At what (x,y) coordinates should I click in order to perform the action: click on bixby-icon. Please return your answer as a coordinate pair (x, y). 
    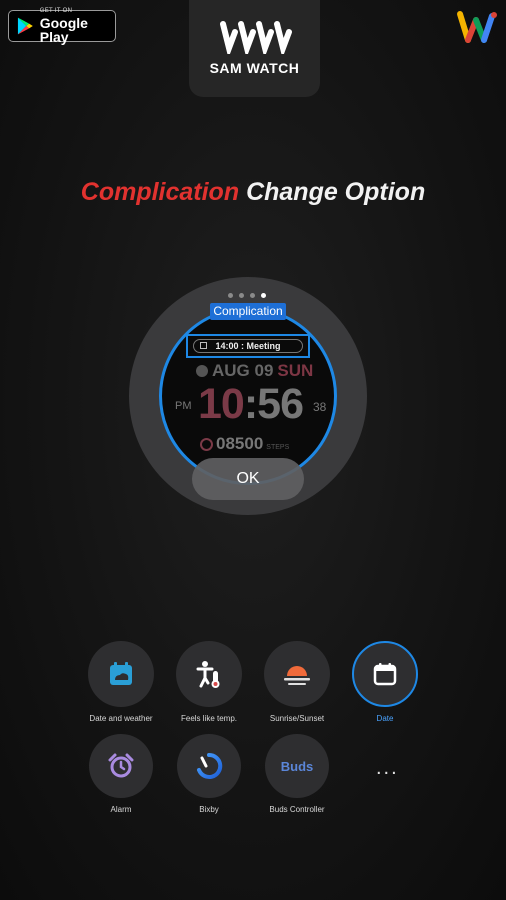
    Looking at the image, I should click on (210, 765).